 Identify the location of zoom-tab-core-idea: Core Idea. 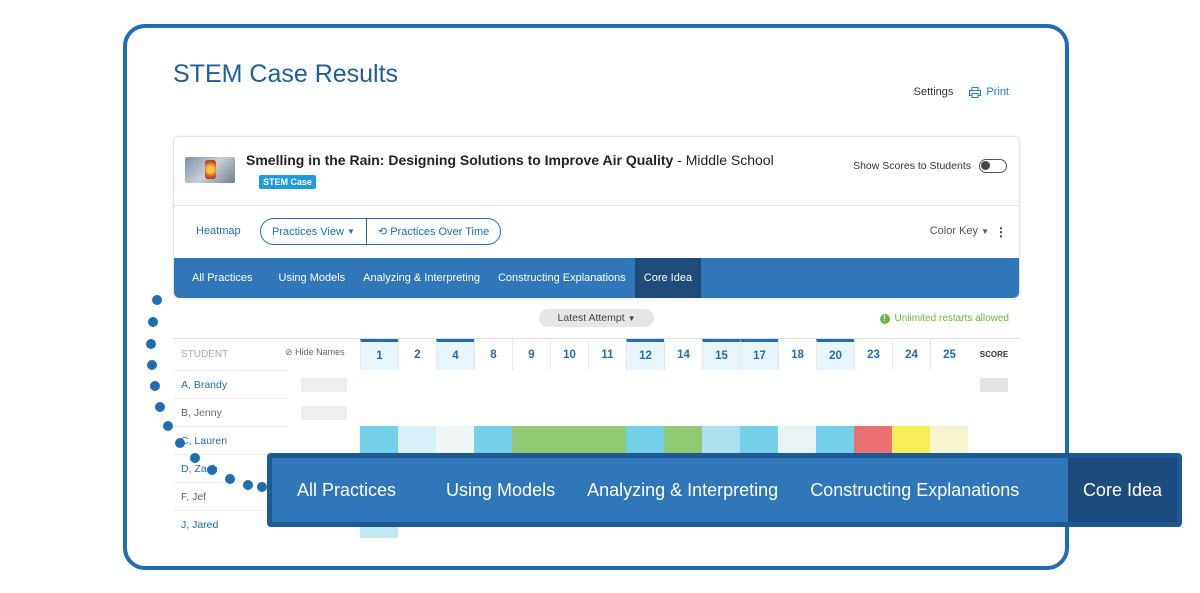
(1122, 490).